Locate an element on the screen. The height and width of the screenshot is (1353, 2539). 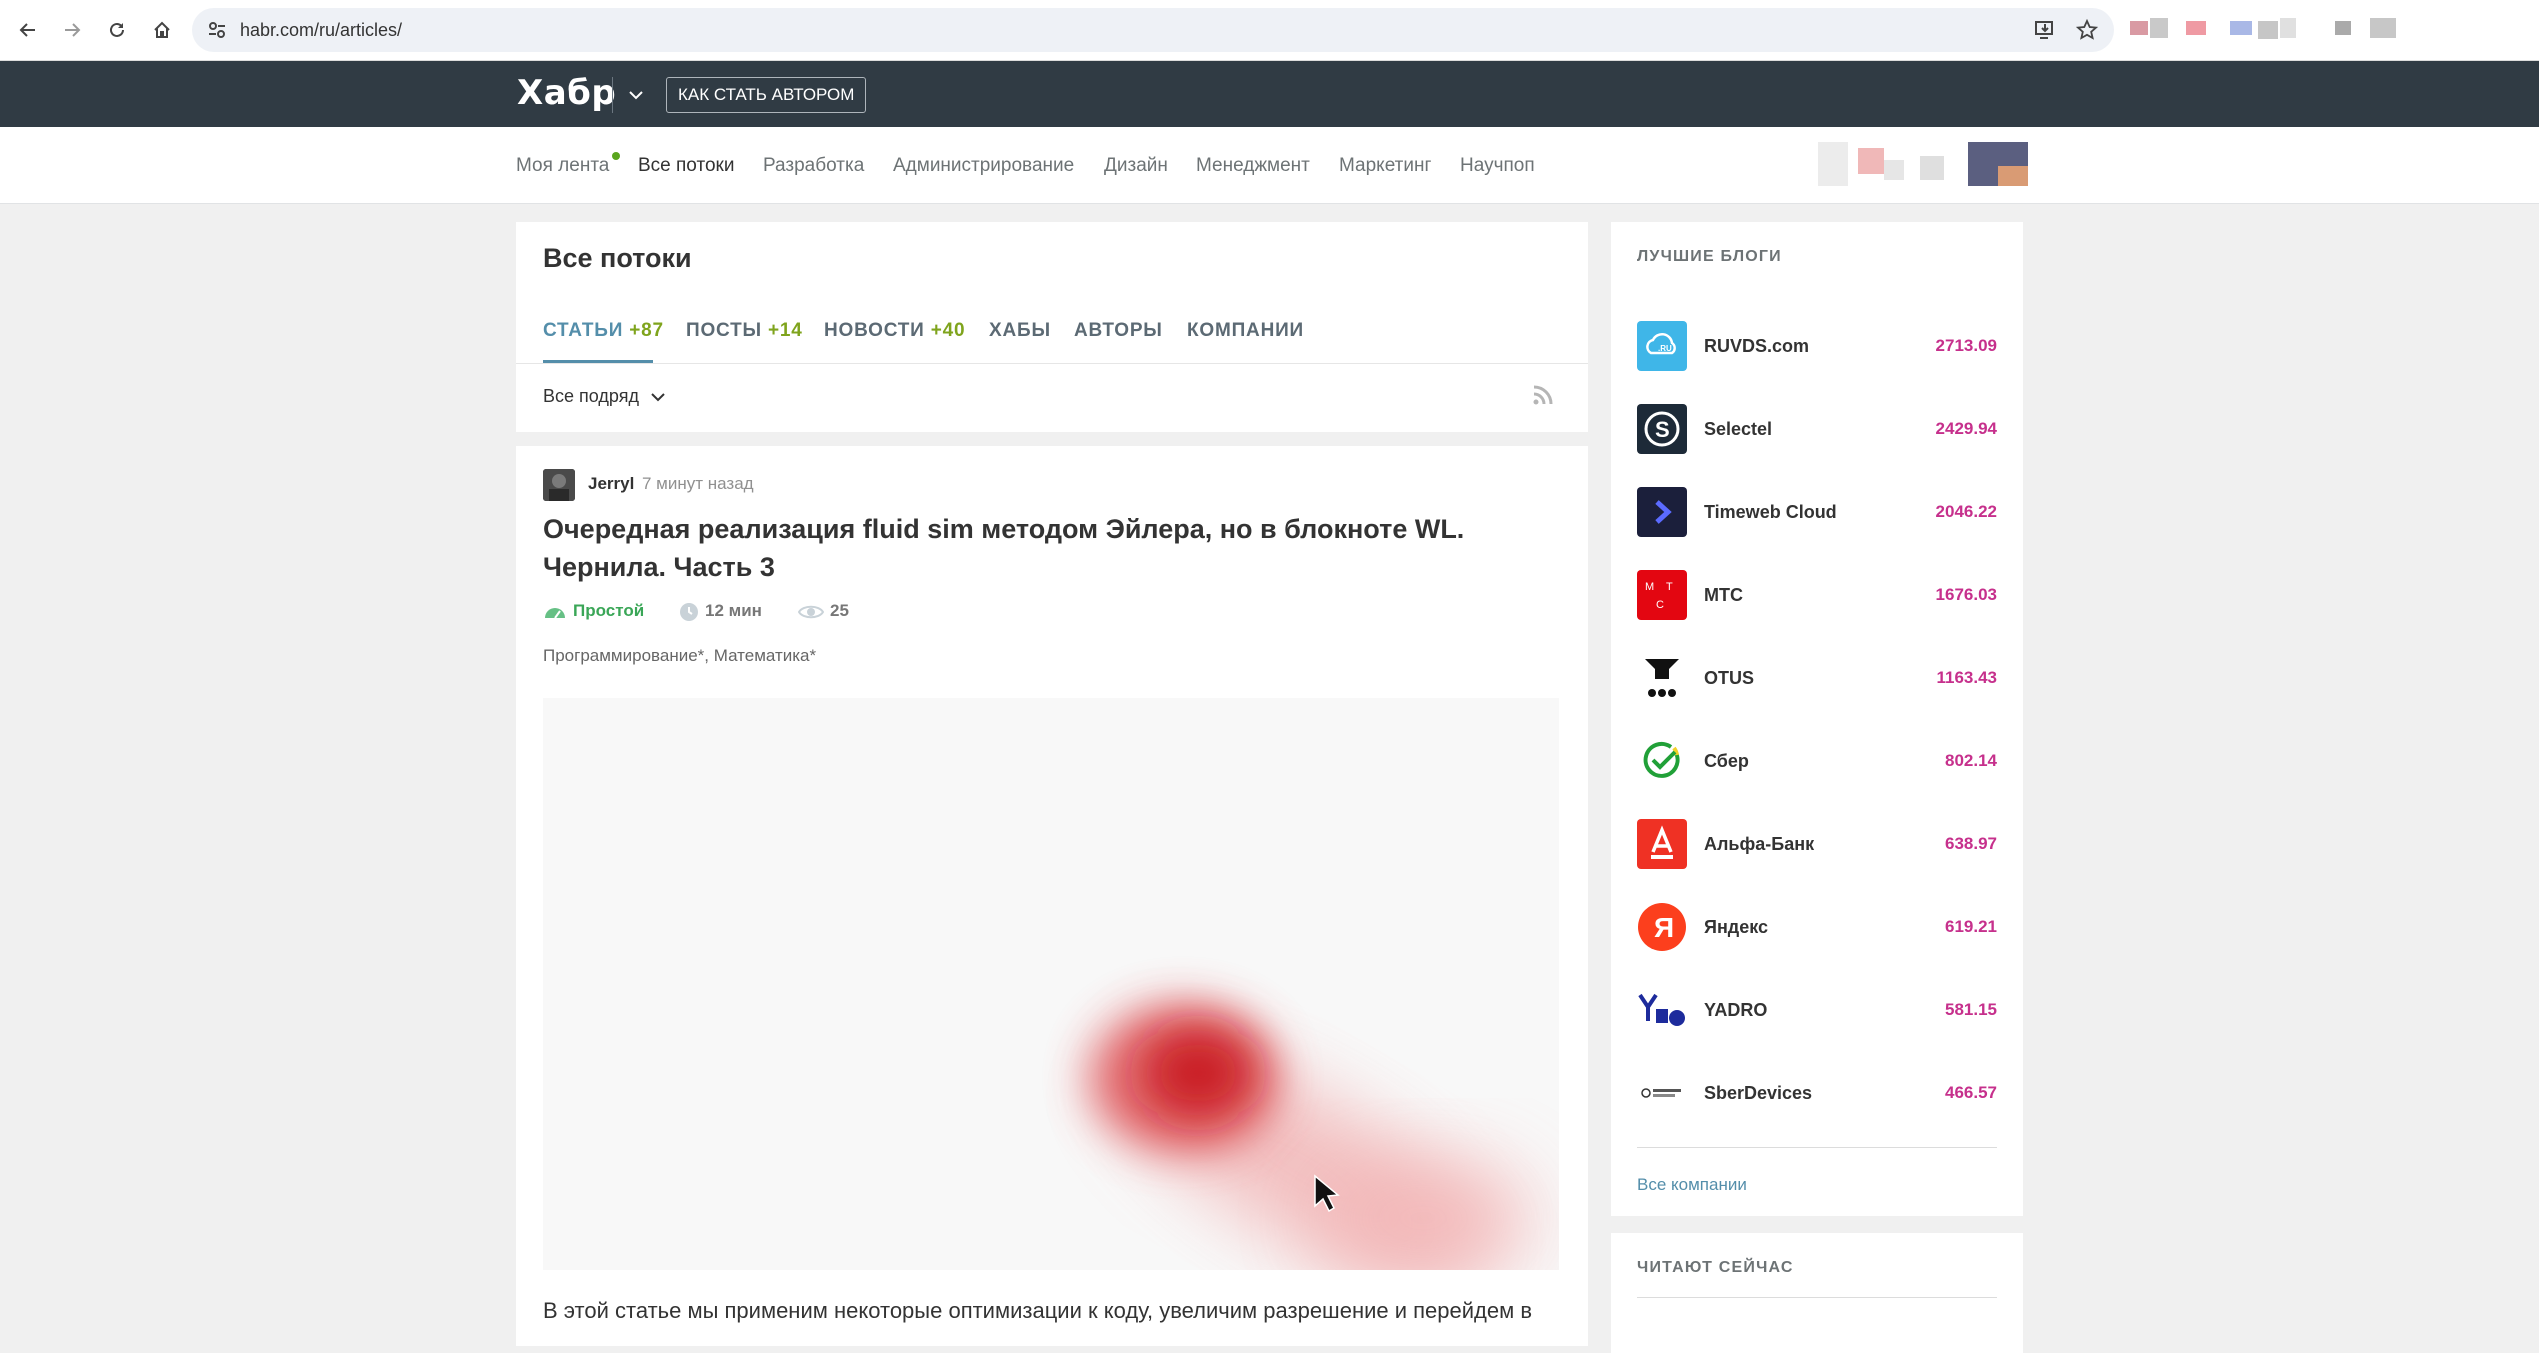
blog-rating: 2046.22 is located at coordinates (1966, 511).